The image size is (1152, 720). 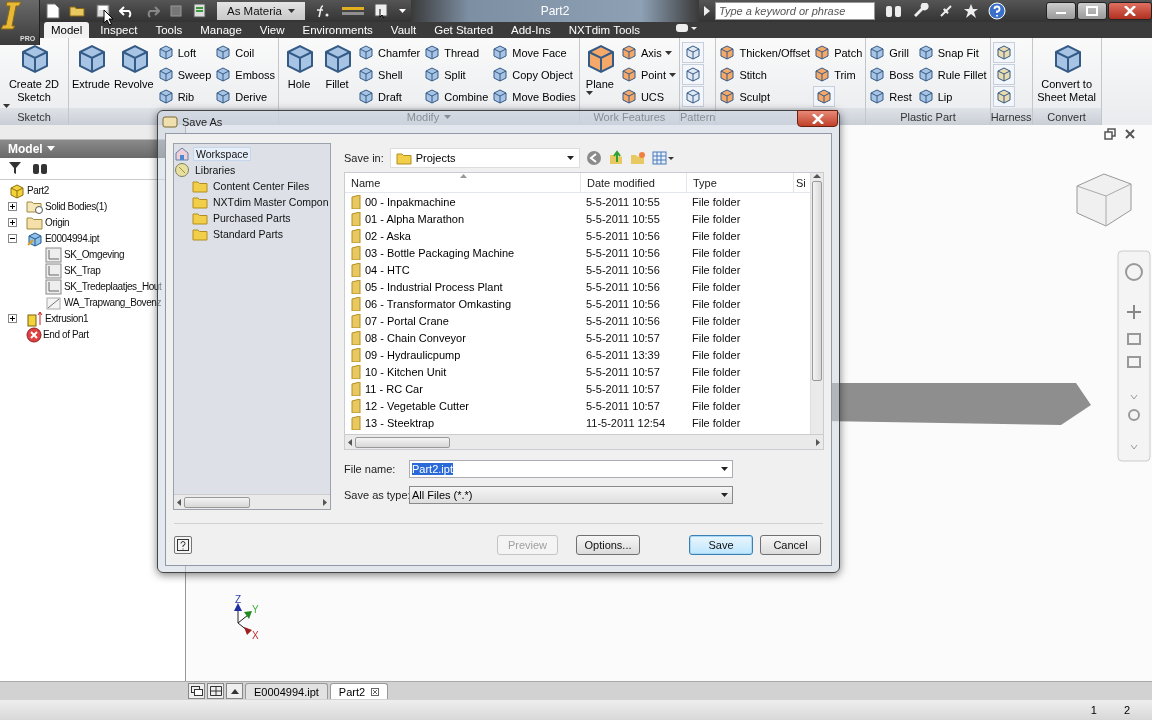 What do you see at coordinates (531, 30) in the screenshot?
I see `ribbon-tab: Add-Ins` at bounding box center [531, 30].